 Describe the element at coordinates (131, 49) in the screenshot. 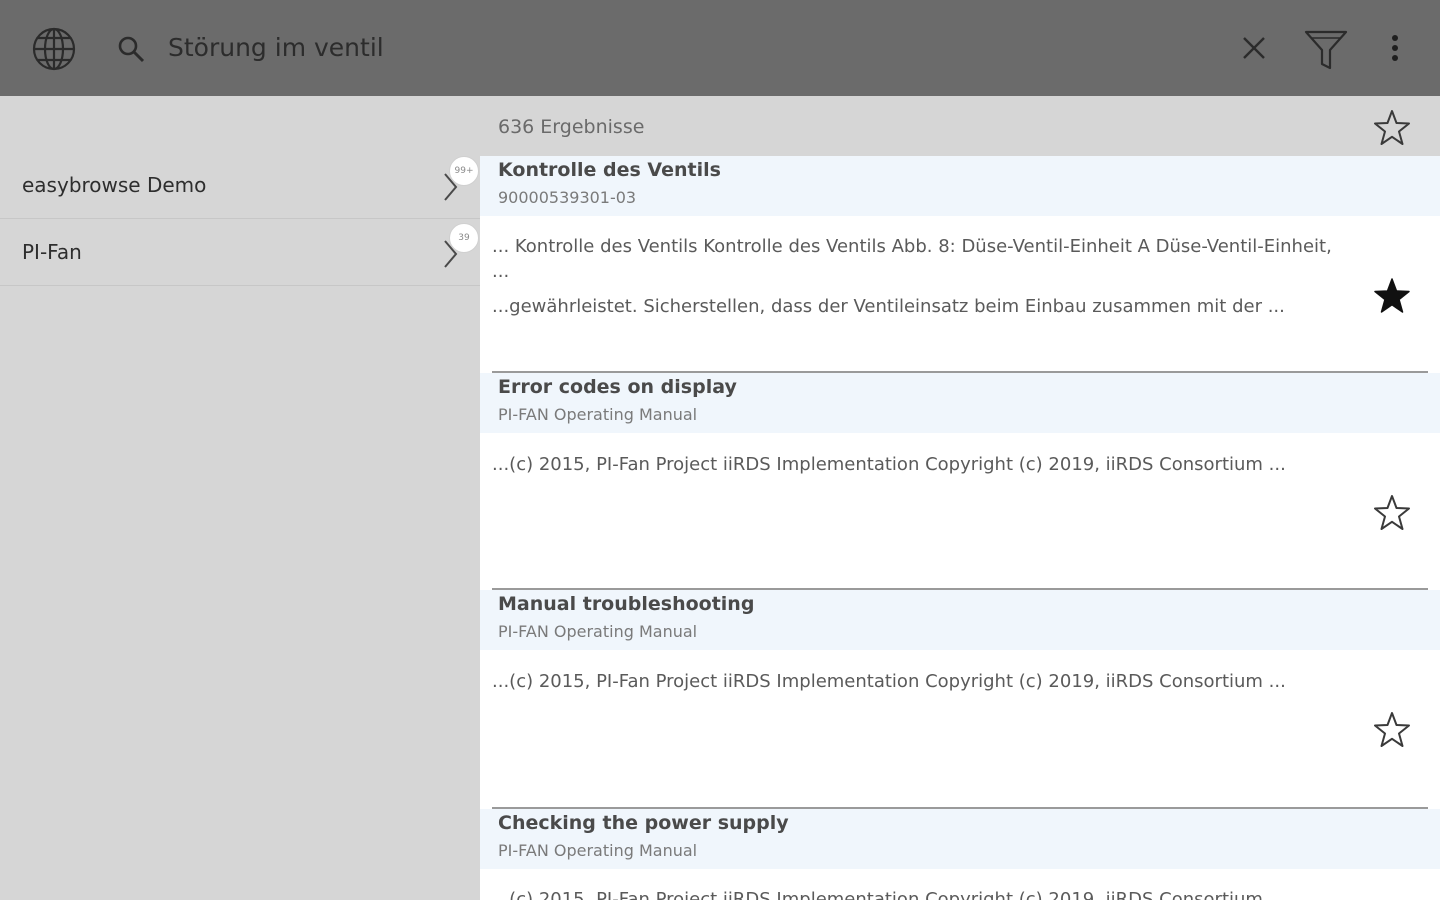

I see `search-icon` at that location.